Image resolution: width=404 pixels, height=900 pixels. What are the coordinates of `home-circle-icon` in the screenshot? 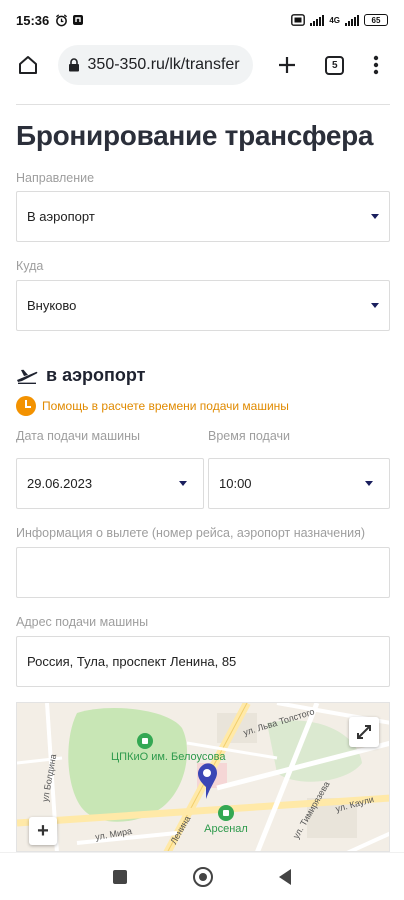 It's located at (203, 876).